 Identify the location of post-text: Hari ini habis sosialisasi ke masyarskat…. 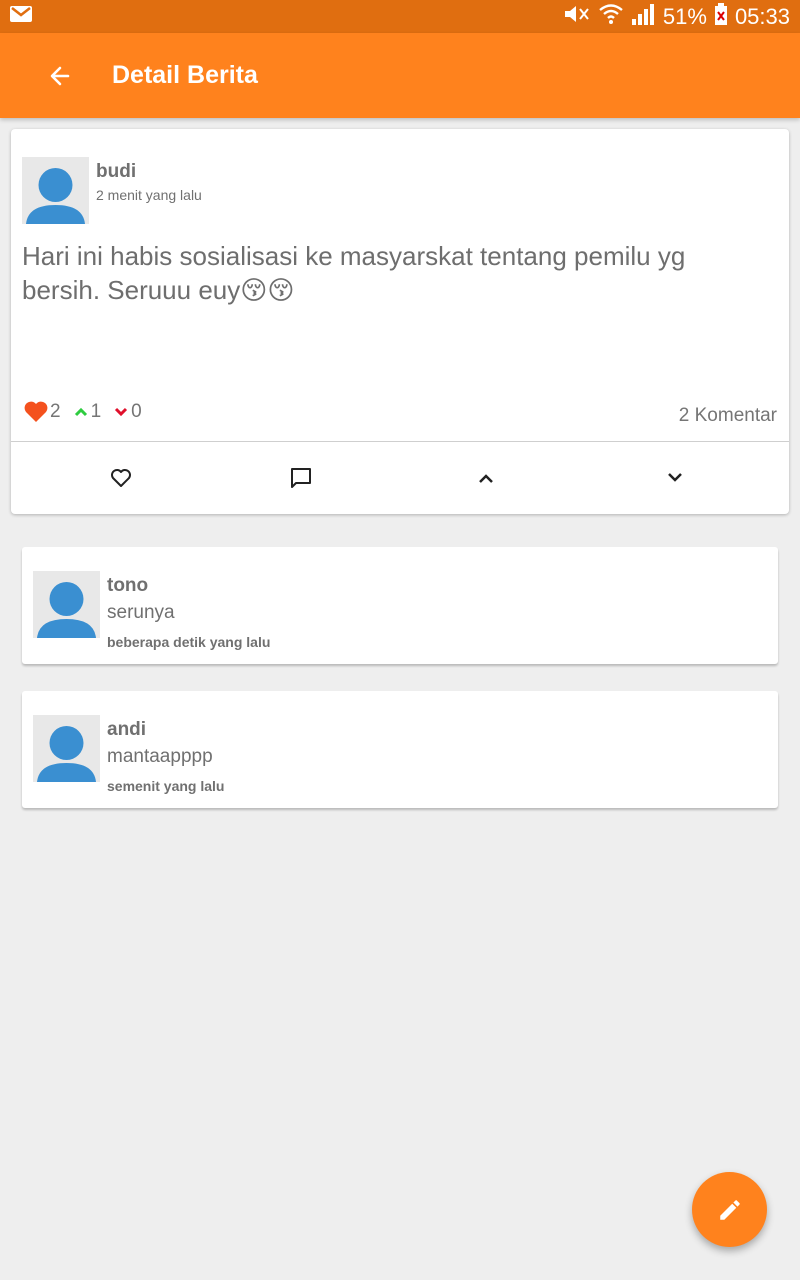
(354, 273).